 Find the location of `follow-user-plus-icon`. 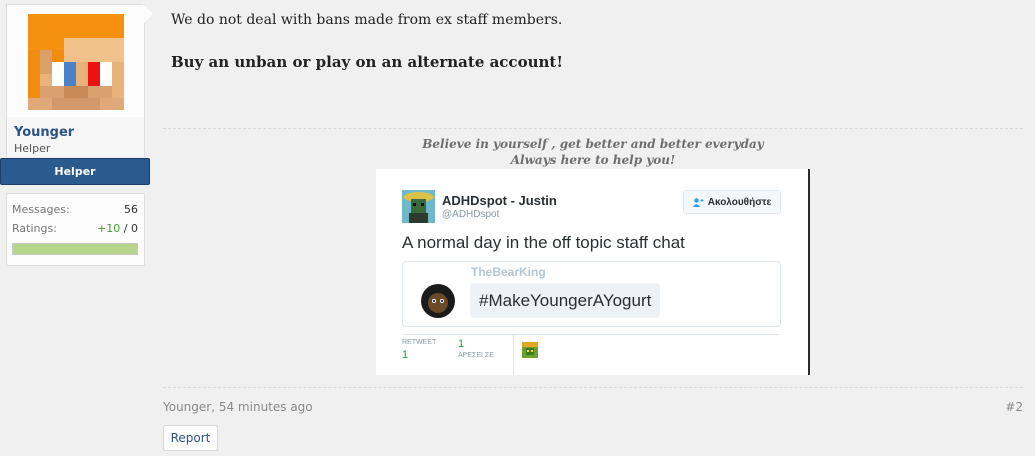

follow-user-plus-icon is located at coordinates (698, 202).